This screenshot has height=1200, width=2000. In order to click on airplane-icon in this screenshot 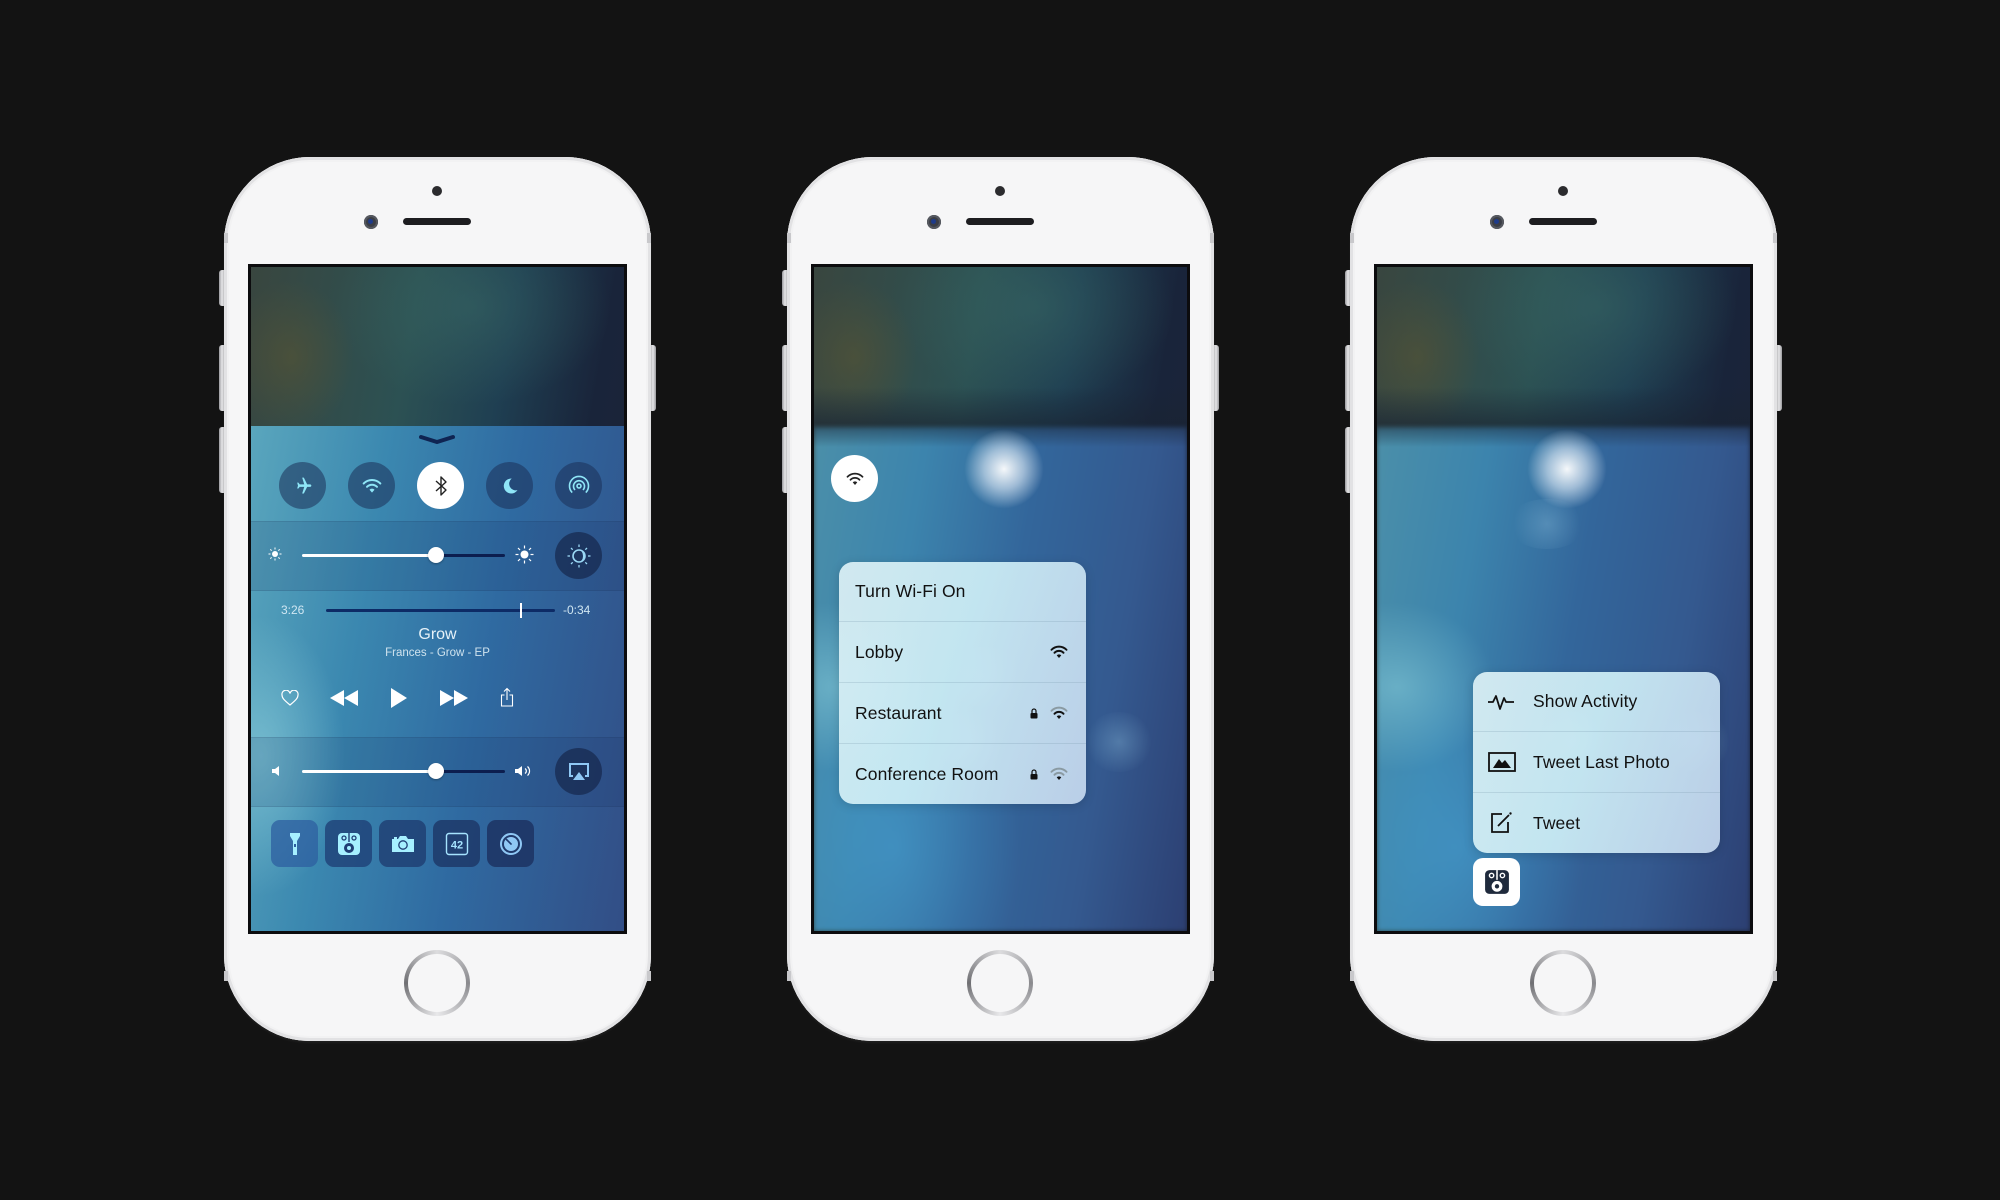, I will do `click(303, 485)`.